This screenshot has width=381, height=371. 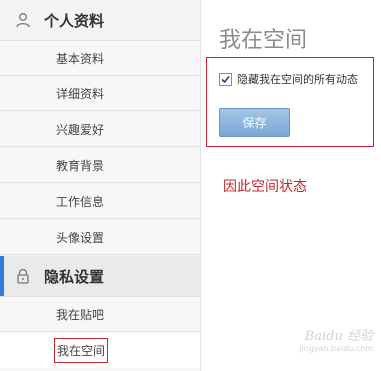 I want to click on privacy-option-panel: 隐藏我在空间的所有动态 保存, so click(x=290, y=102).